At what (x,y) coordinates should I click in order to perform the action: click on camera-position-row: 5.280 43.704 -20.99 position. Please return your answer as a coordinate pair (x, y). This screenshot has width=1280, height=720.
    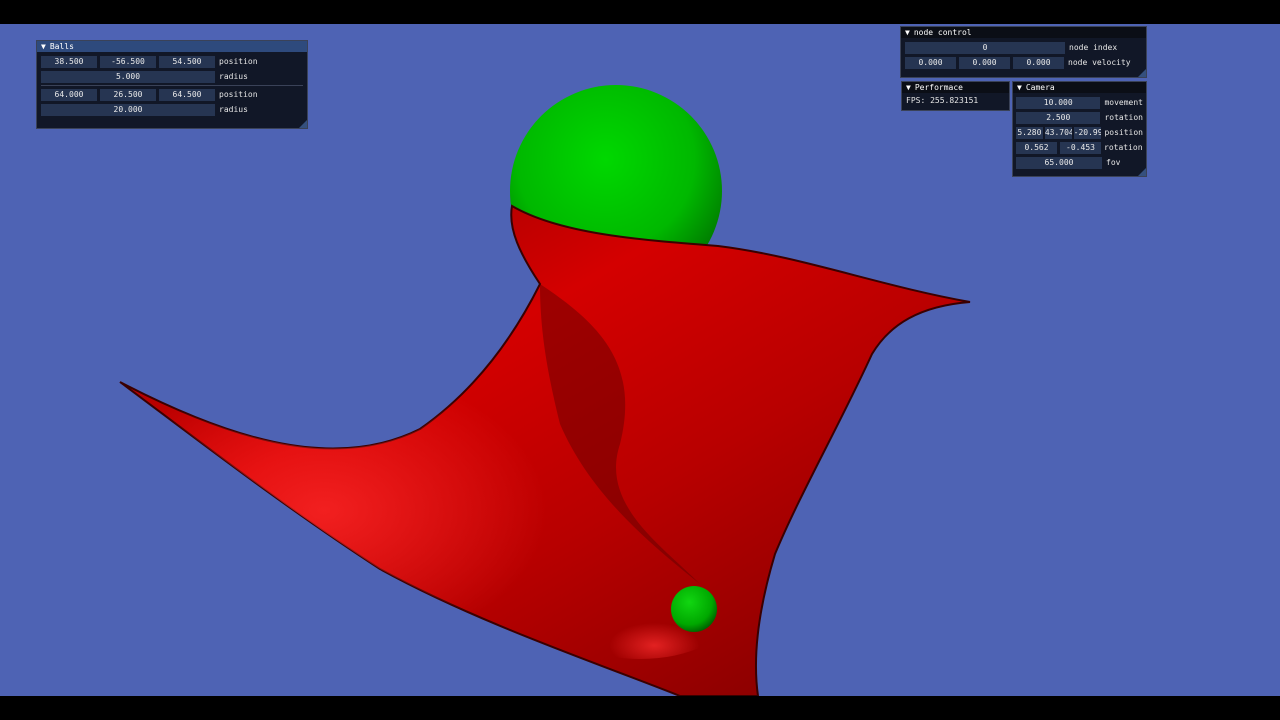
    Looking at the image, I should click on (1079, 132).